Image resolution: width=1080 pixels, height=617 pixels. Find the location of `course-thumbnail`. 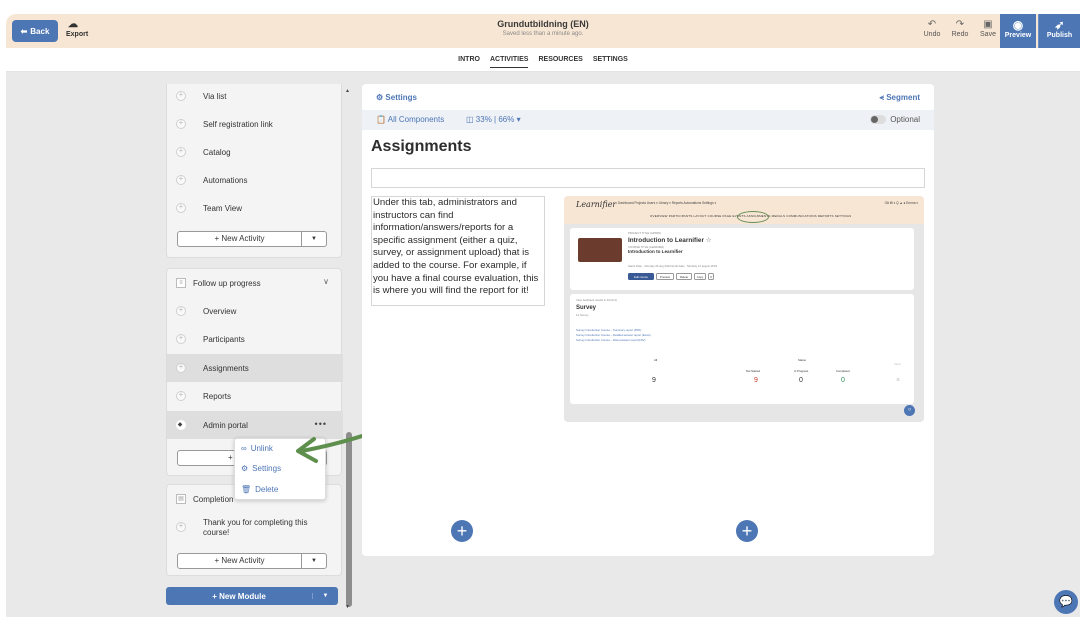

course-thumbnail is located at coordinates (600, 250).